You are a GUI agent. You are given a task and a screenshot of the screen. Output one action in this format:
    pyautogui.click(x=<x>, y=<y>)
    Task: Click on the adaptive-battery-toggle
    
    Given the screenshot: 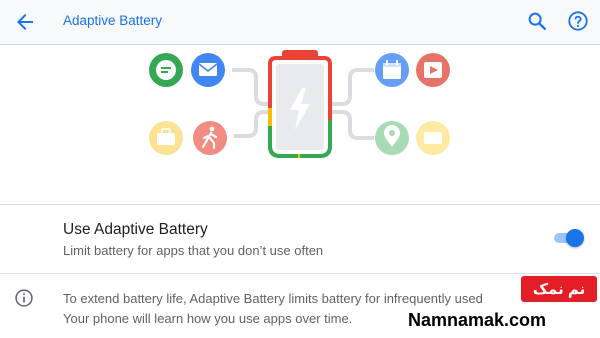 What is the action you would take?
    pyautogui.click(x=568, y=238)
    